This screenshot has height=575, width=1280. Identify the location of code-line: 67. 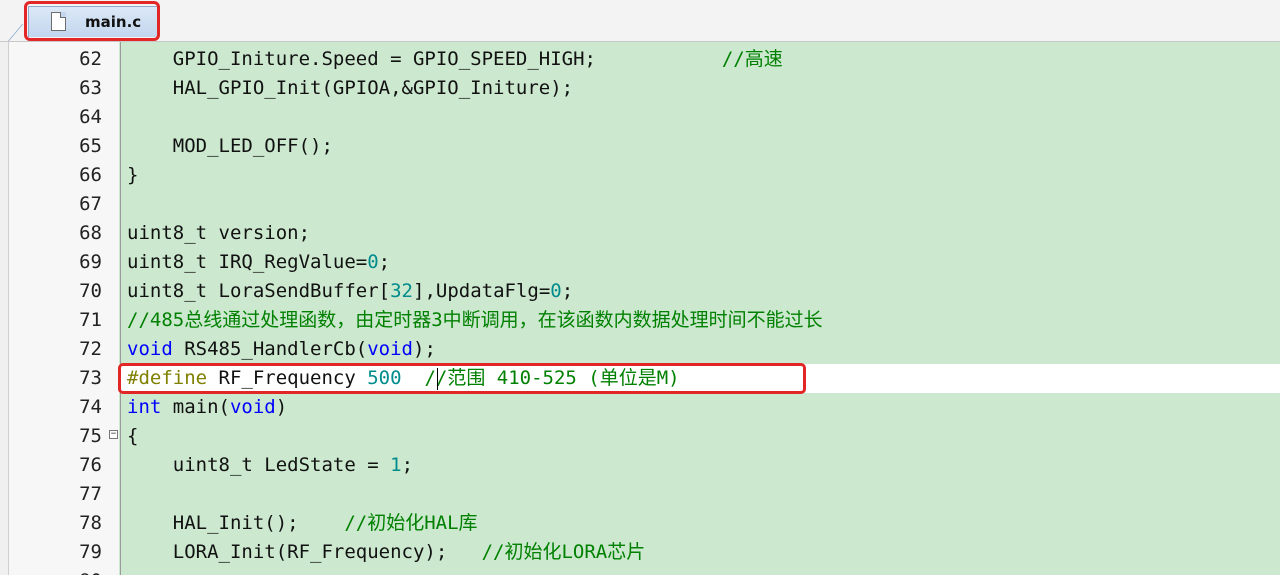
(644, 204).